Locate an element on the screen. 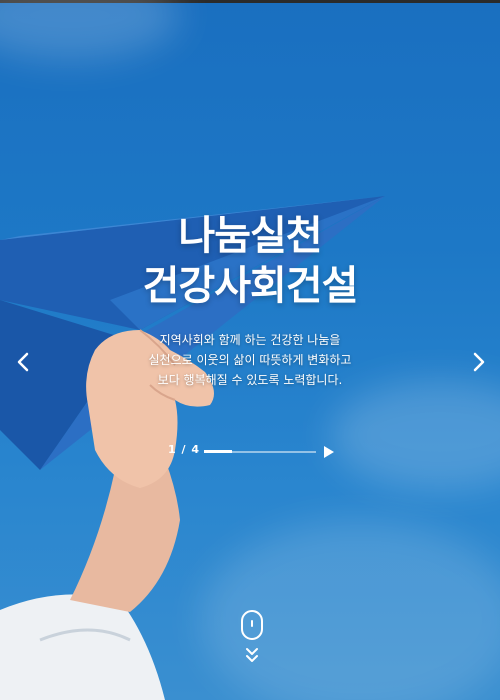 The image size is (500, 700). scroll-down-button is located at coordinates (252, 655).